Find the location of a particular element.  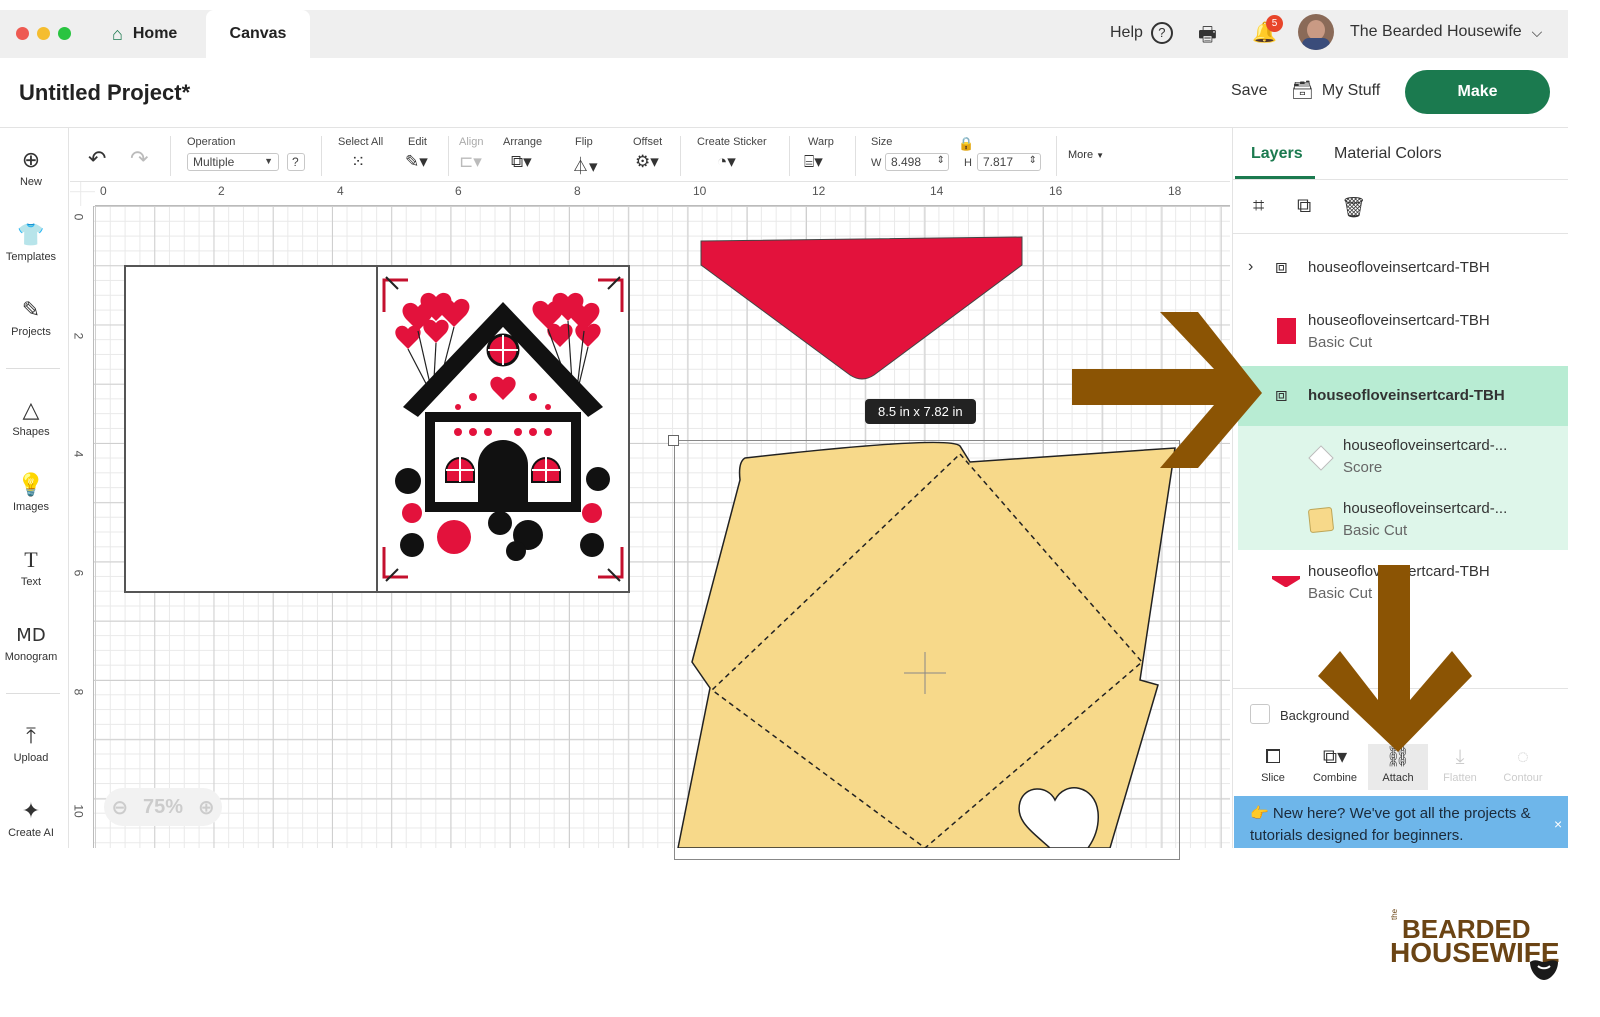

zoom-control: ⊖ 75% ⊕ is located at coordinates (163, 807).